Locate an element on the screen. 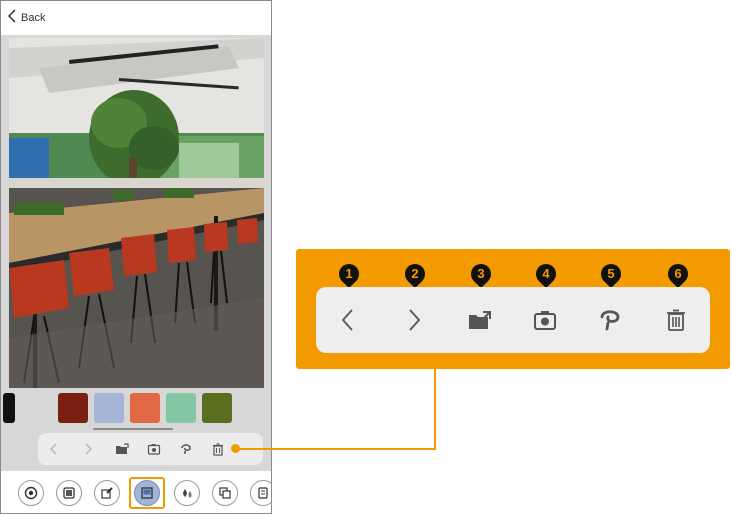  nav-layers is located at coordinates (69, 493).